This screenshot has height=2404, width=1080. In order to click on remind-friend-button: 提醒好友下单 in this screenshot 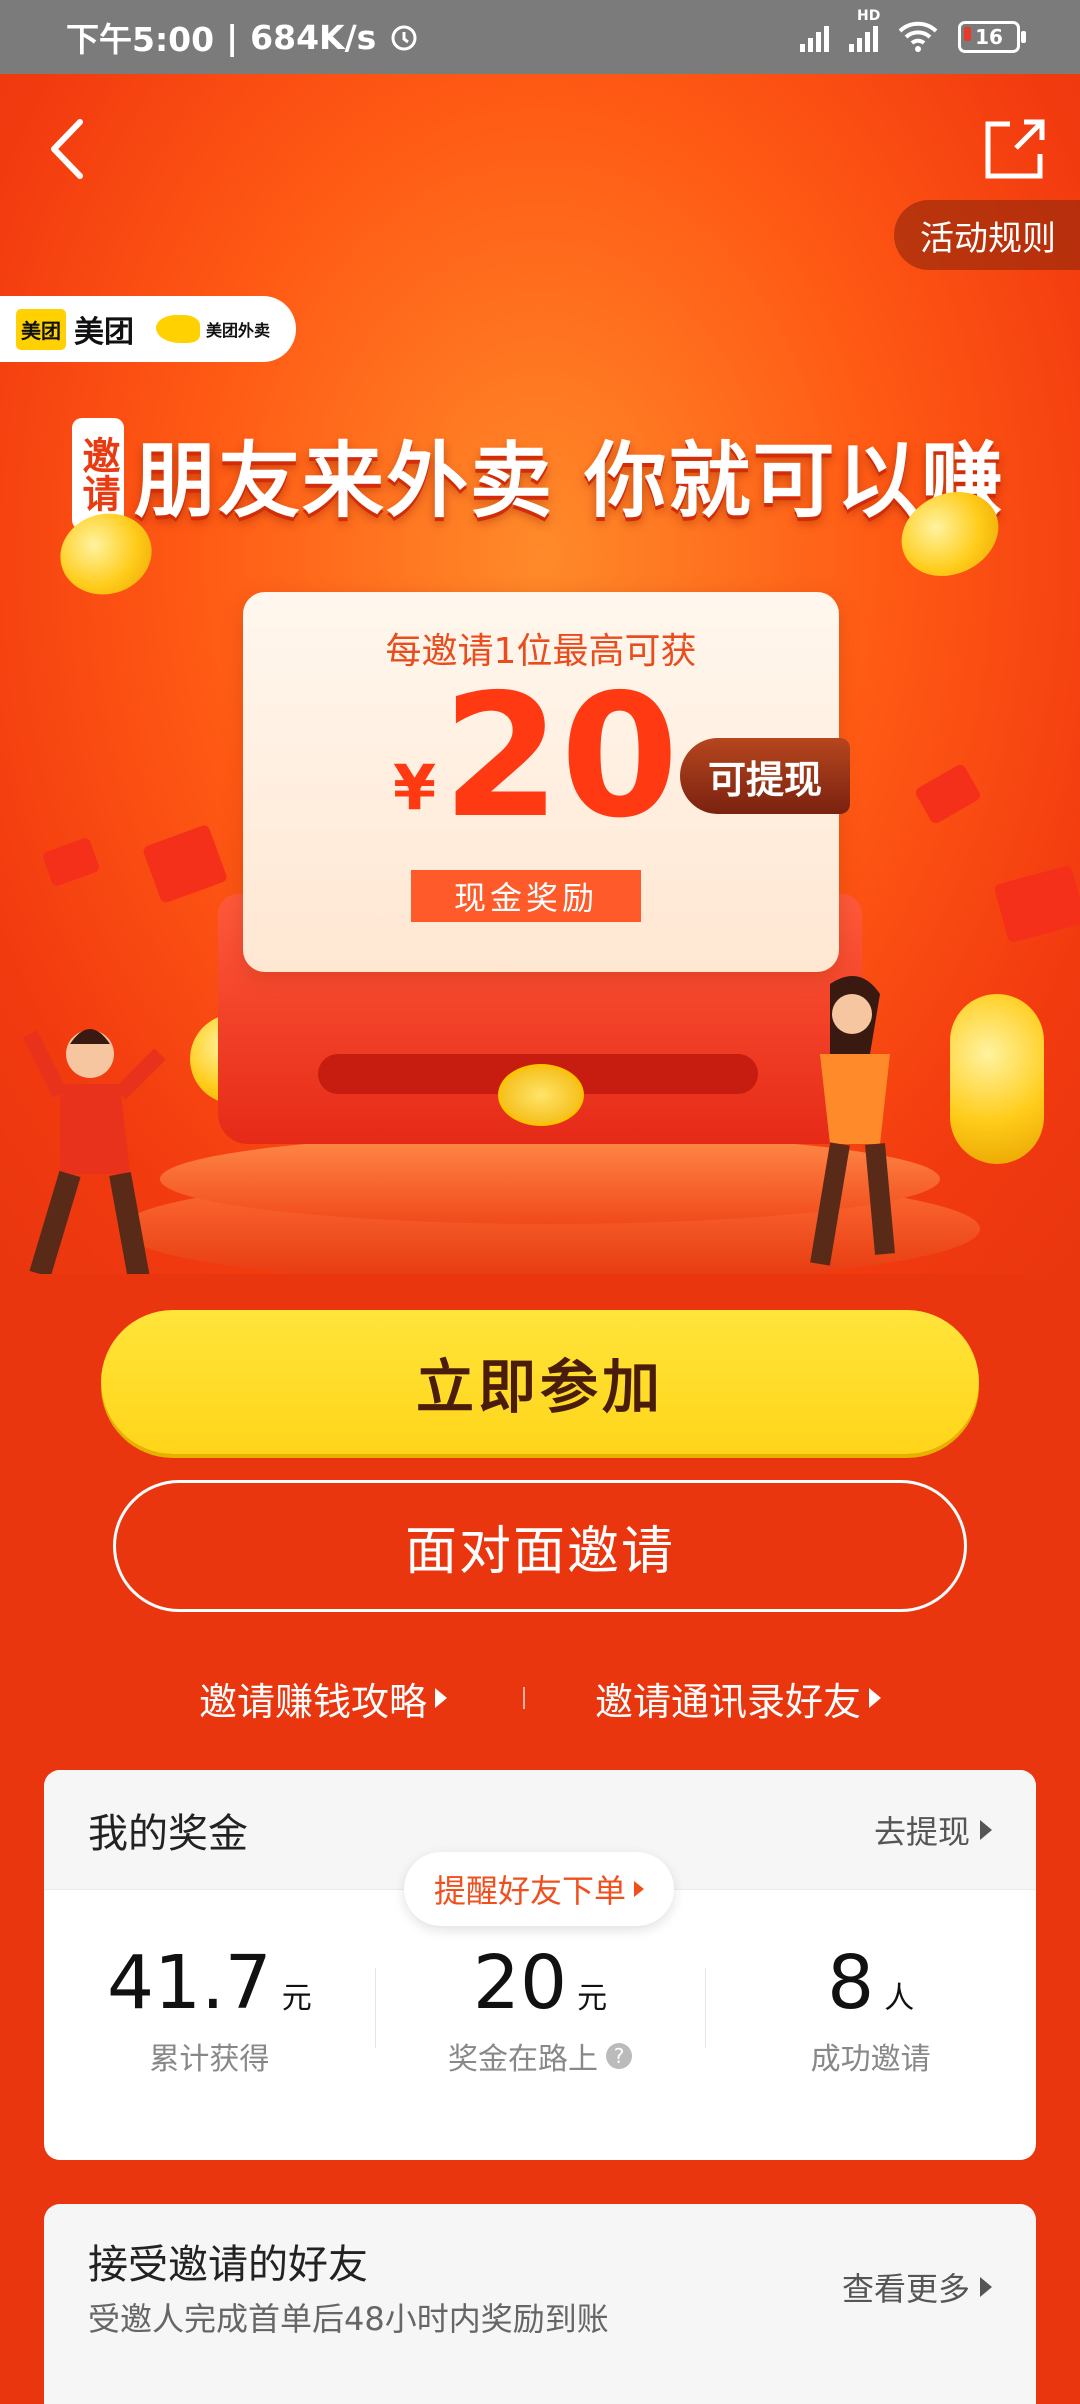, I will do `click(539, 1889)`.